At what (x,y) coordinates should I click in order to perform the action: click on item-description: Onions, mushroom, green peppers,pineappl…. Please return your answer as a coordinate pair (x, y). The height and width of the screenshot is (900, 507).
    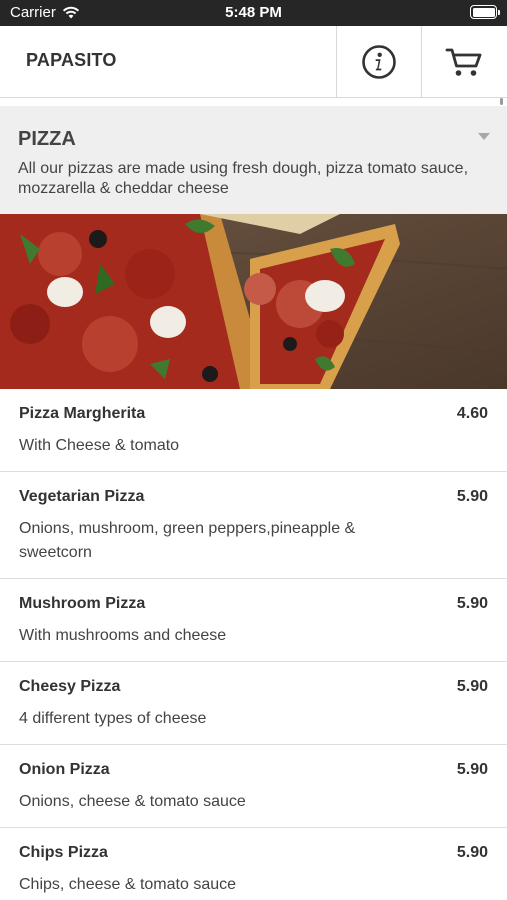
    Looking at the image, I should click on (187, 540).